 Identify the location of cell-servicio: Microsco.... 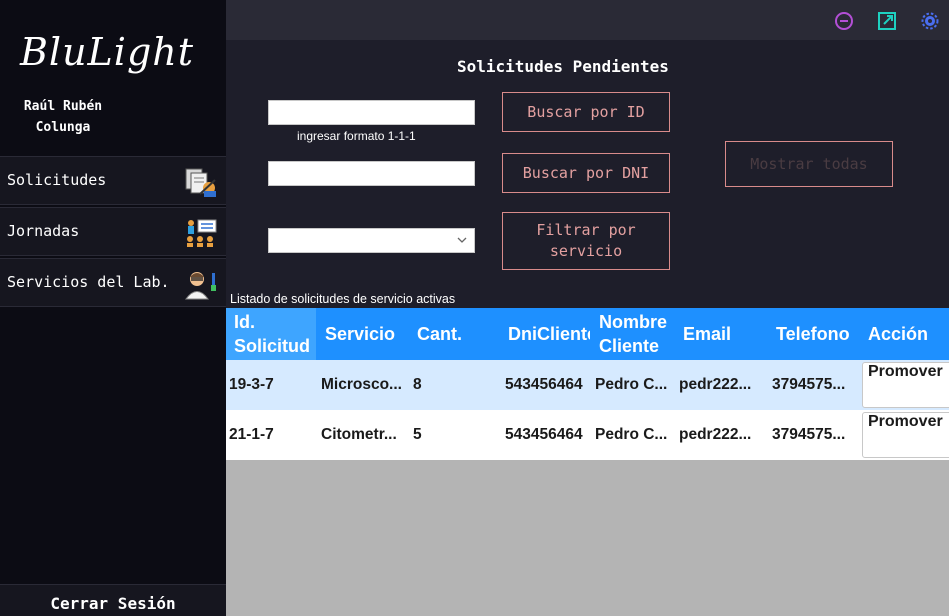
(361, 384).